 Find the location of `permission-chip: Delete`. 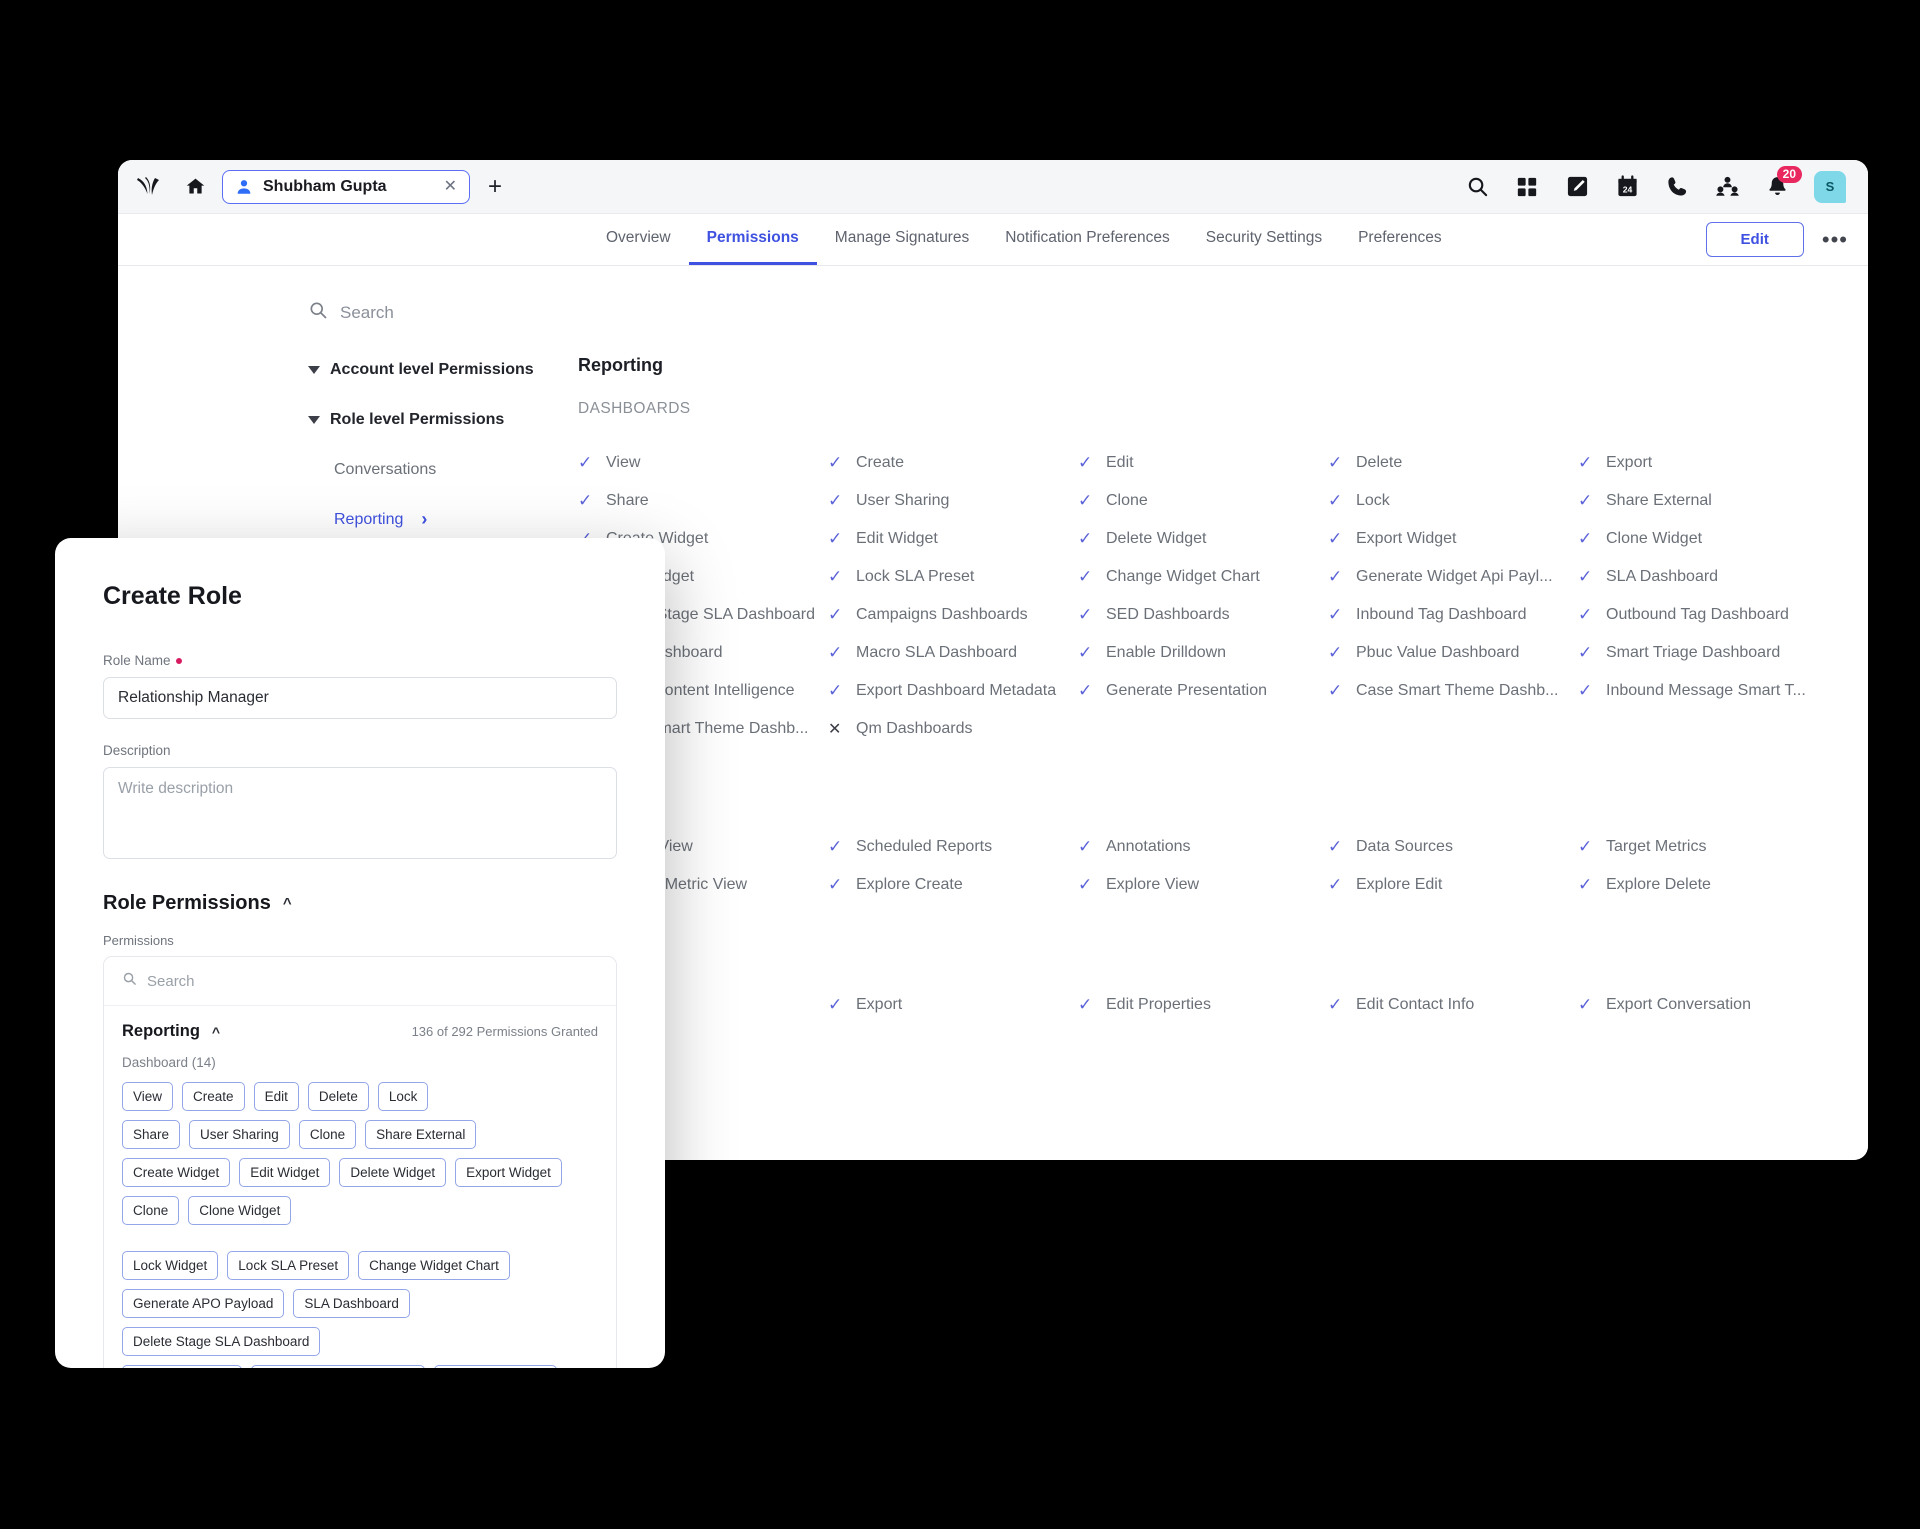

permission-chip: Delete is located at coordinates (338, 1096).